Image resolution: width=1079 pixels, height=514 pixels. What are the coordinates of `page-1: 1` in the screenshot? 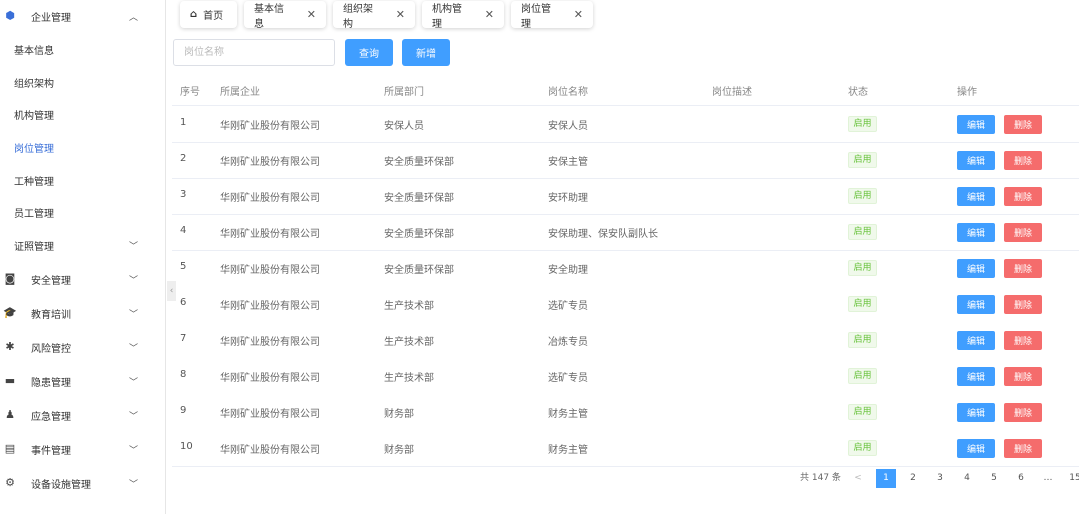 It's located at (886, 478).